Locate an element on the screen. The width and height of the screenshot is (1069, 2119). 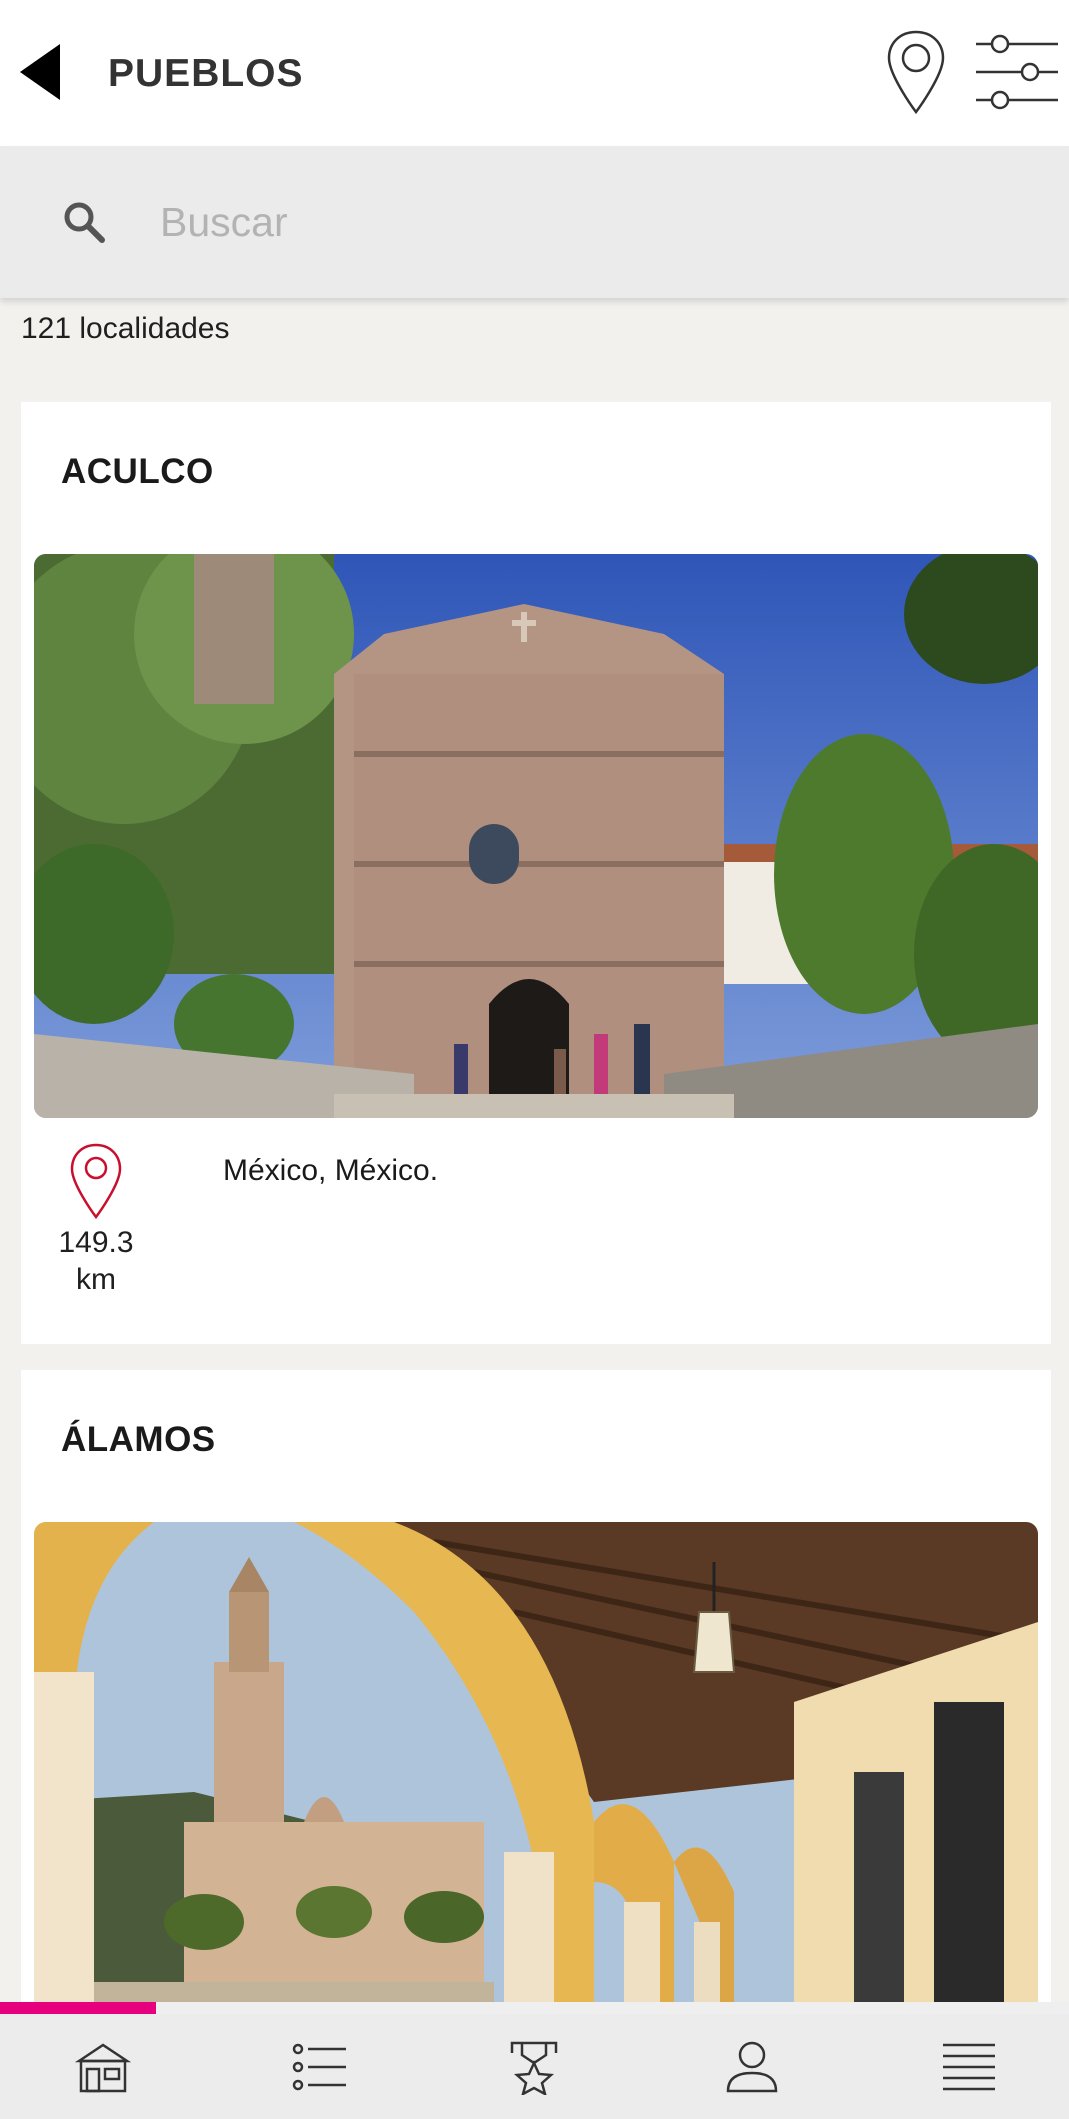
tab-list is located at coordinates (320, 2066).